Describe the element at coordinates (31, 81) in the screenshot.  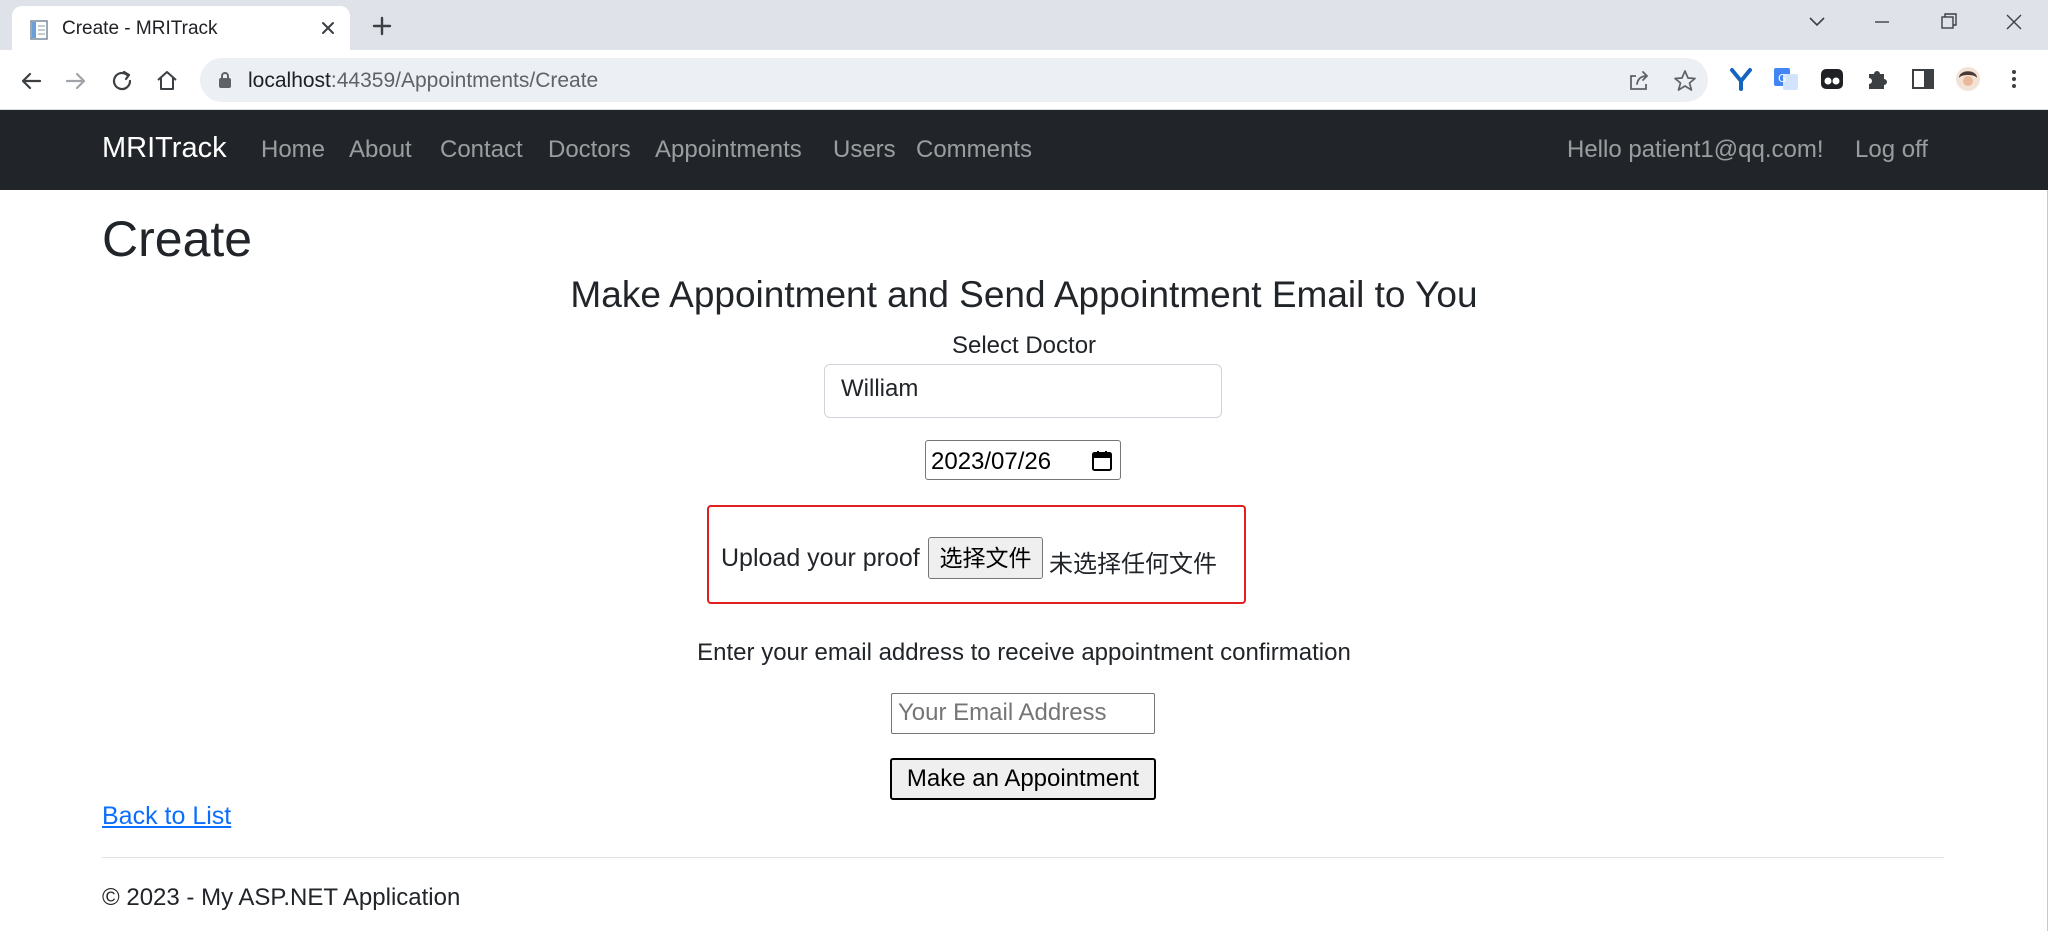
I see `back-arrow-icon` at that location.